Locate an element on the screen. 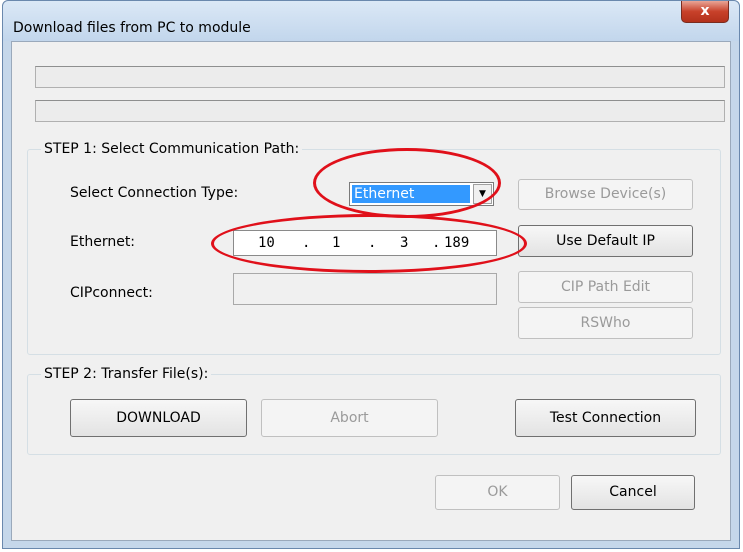 This screenshot has height=552, width=743. status-field-bottom is located at coordinates (380, 111).